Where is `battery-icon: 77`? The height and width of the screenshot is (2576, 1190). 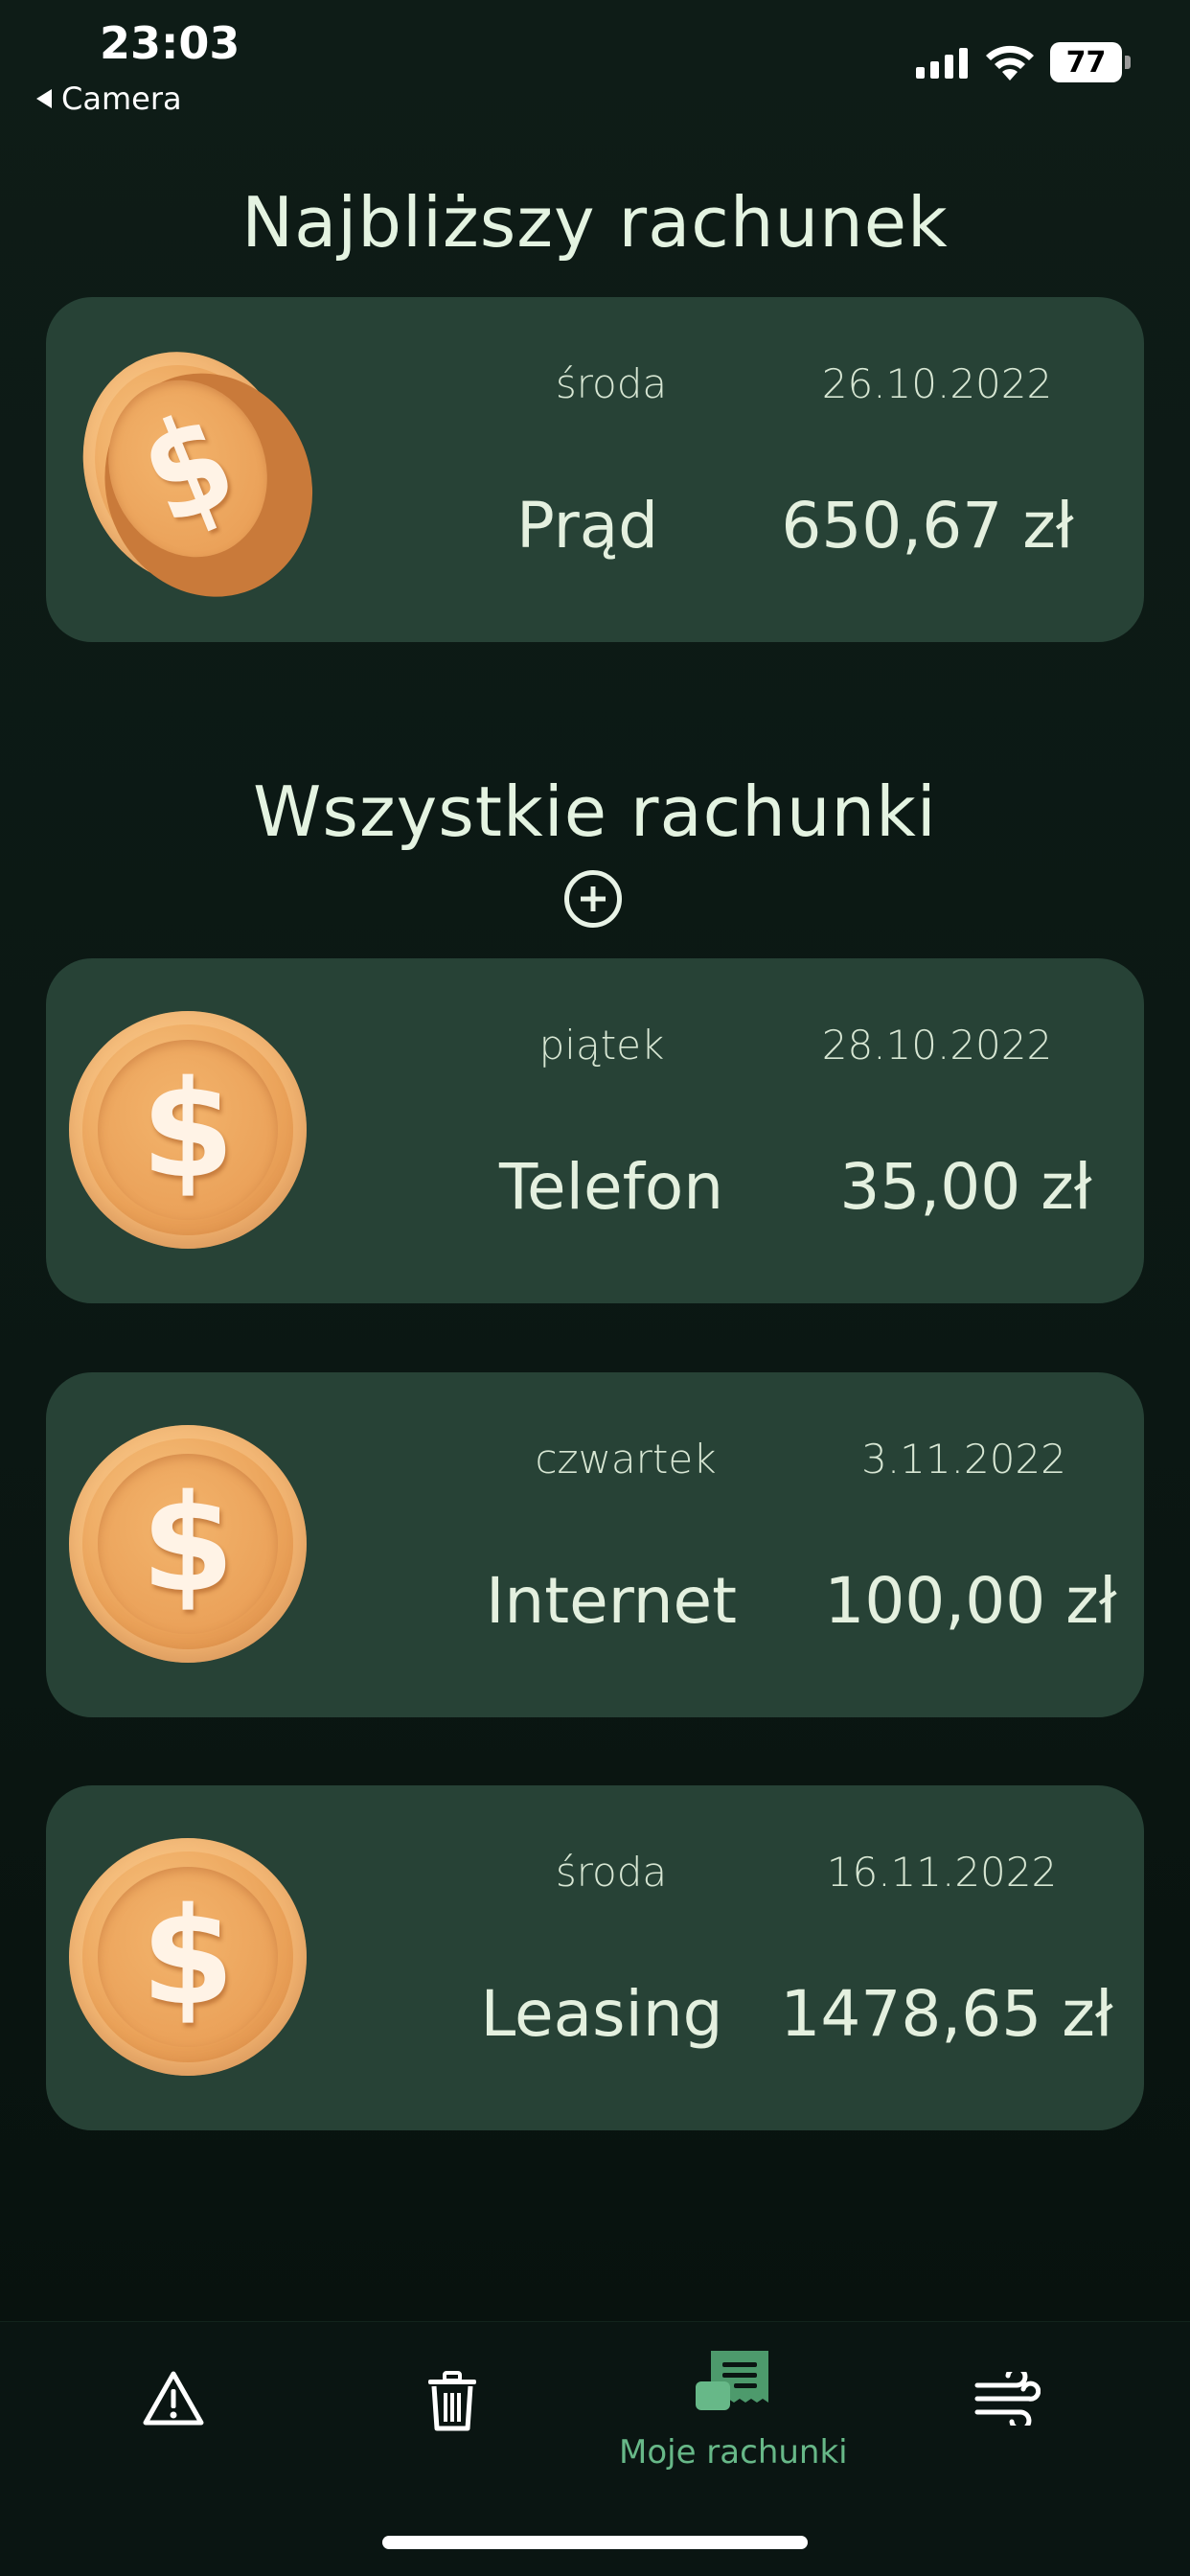
battery-icon: 77 is located at coordinates (1091, 62).